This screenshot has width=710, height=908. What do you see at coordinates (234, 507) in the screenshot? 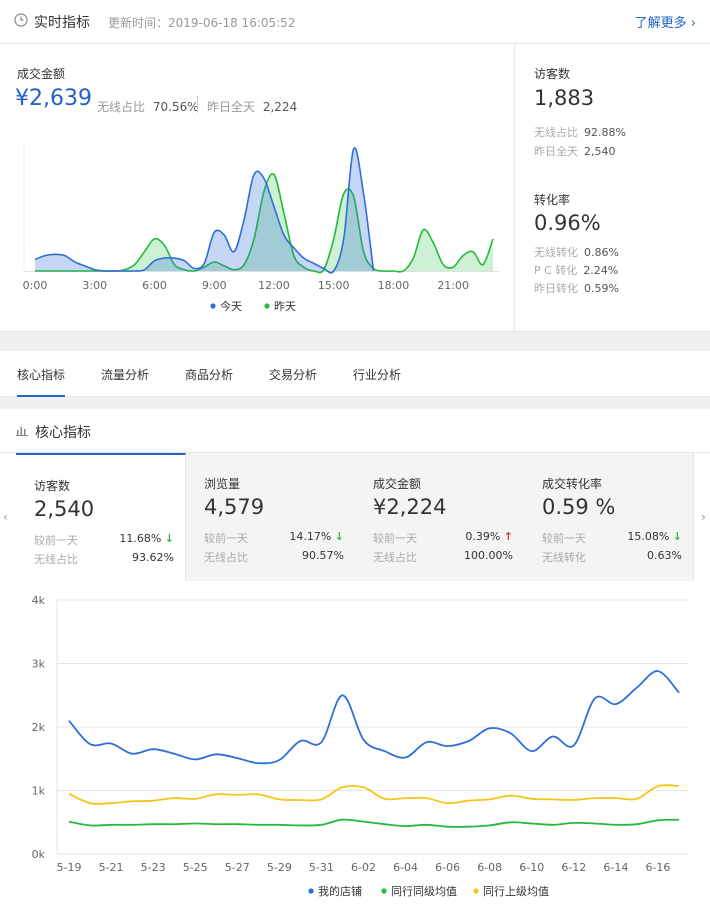
I see `card-value: 4,579` at bounding box center [234, 507].